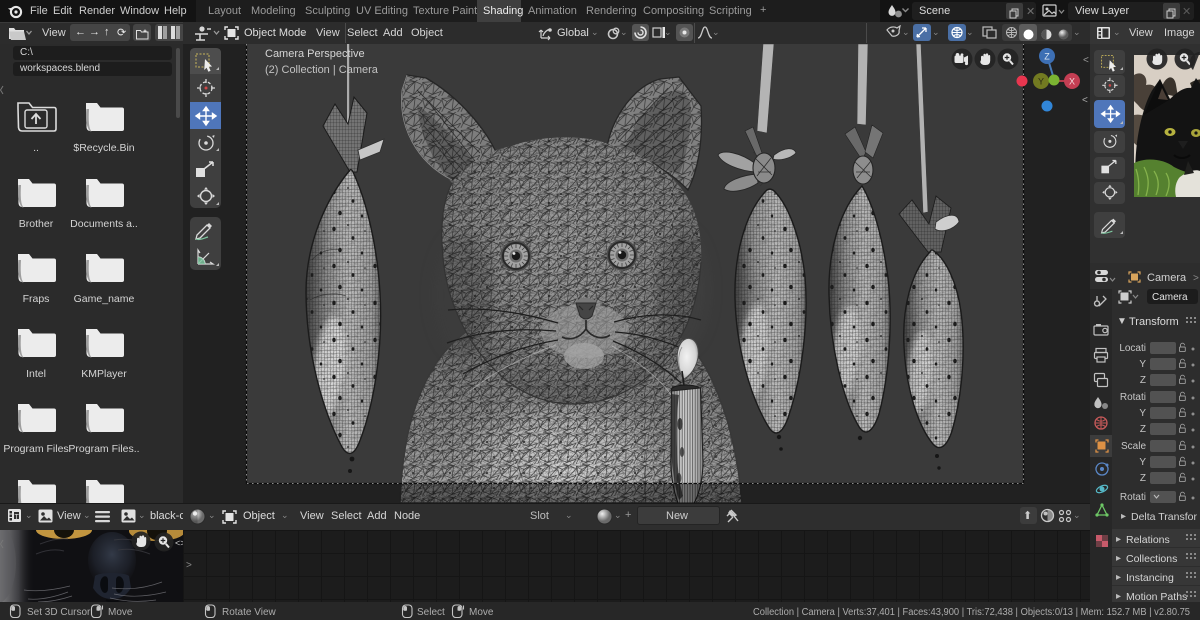  What do you see at coordinates (315, 54) in the screenshot?
I see `svg-text: Camera Perspective` at bounding box center [315, 54].